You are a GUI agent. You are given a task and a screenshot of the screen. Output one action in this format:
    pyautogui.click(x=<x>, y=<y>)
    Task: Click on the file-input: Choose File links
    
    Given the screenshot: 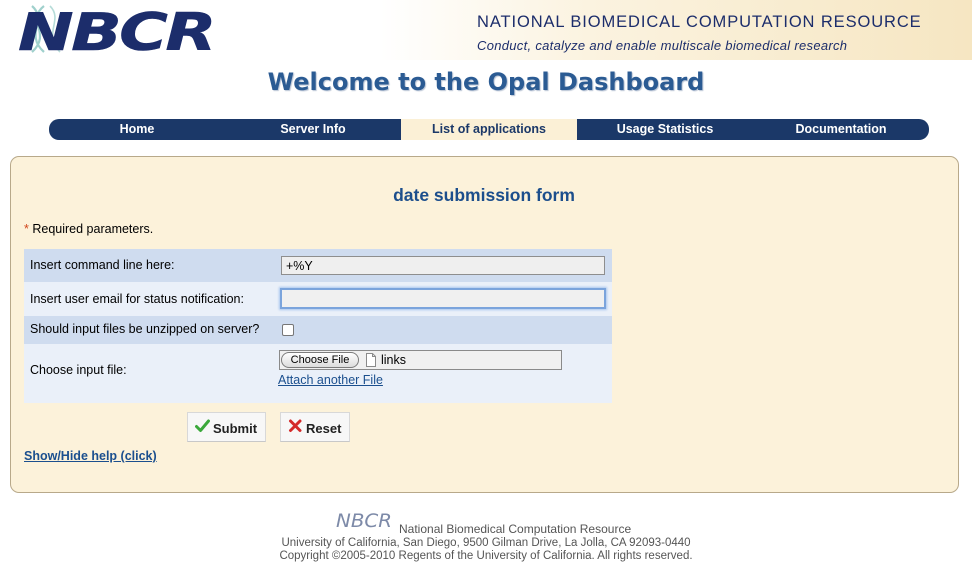 What is the action you would take?
    pyautogui.click(x=420, y=360)
    